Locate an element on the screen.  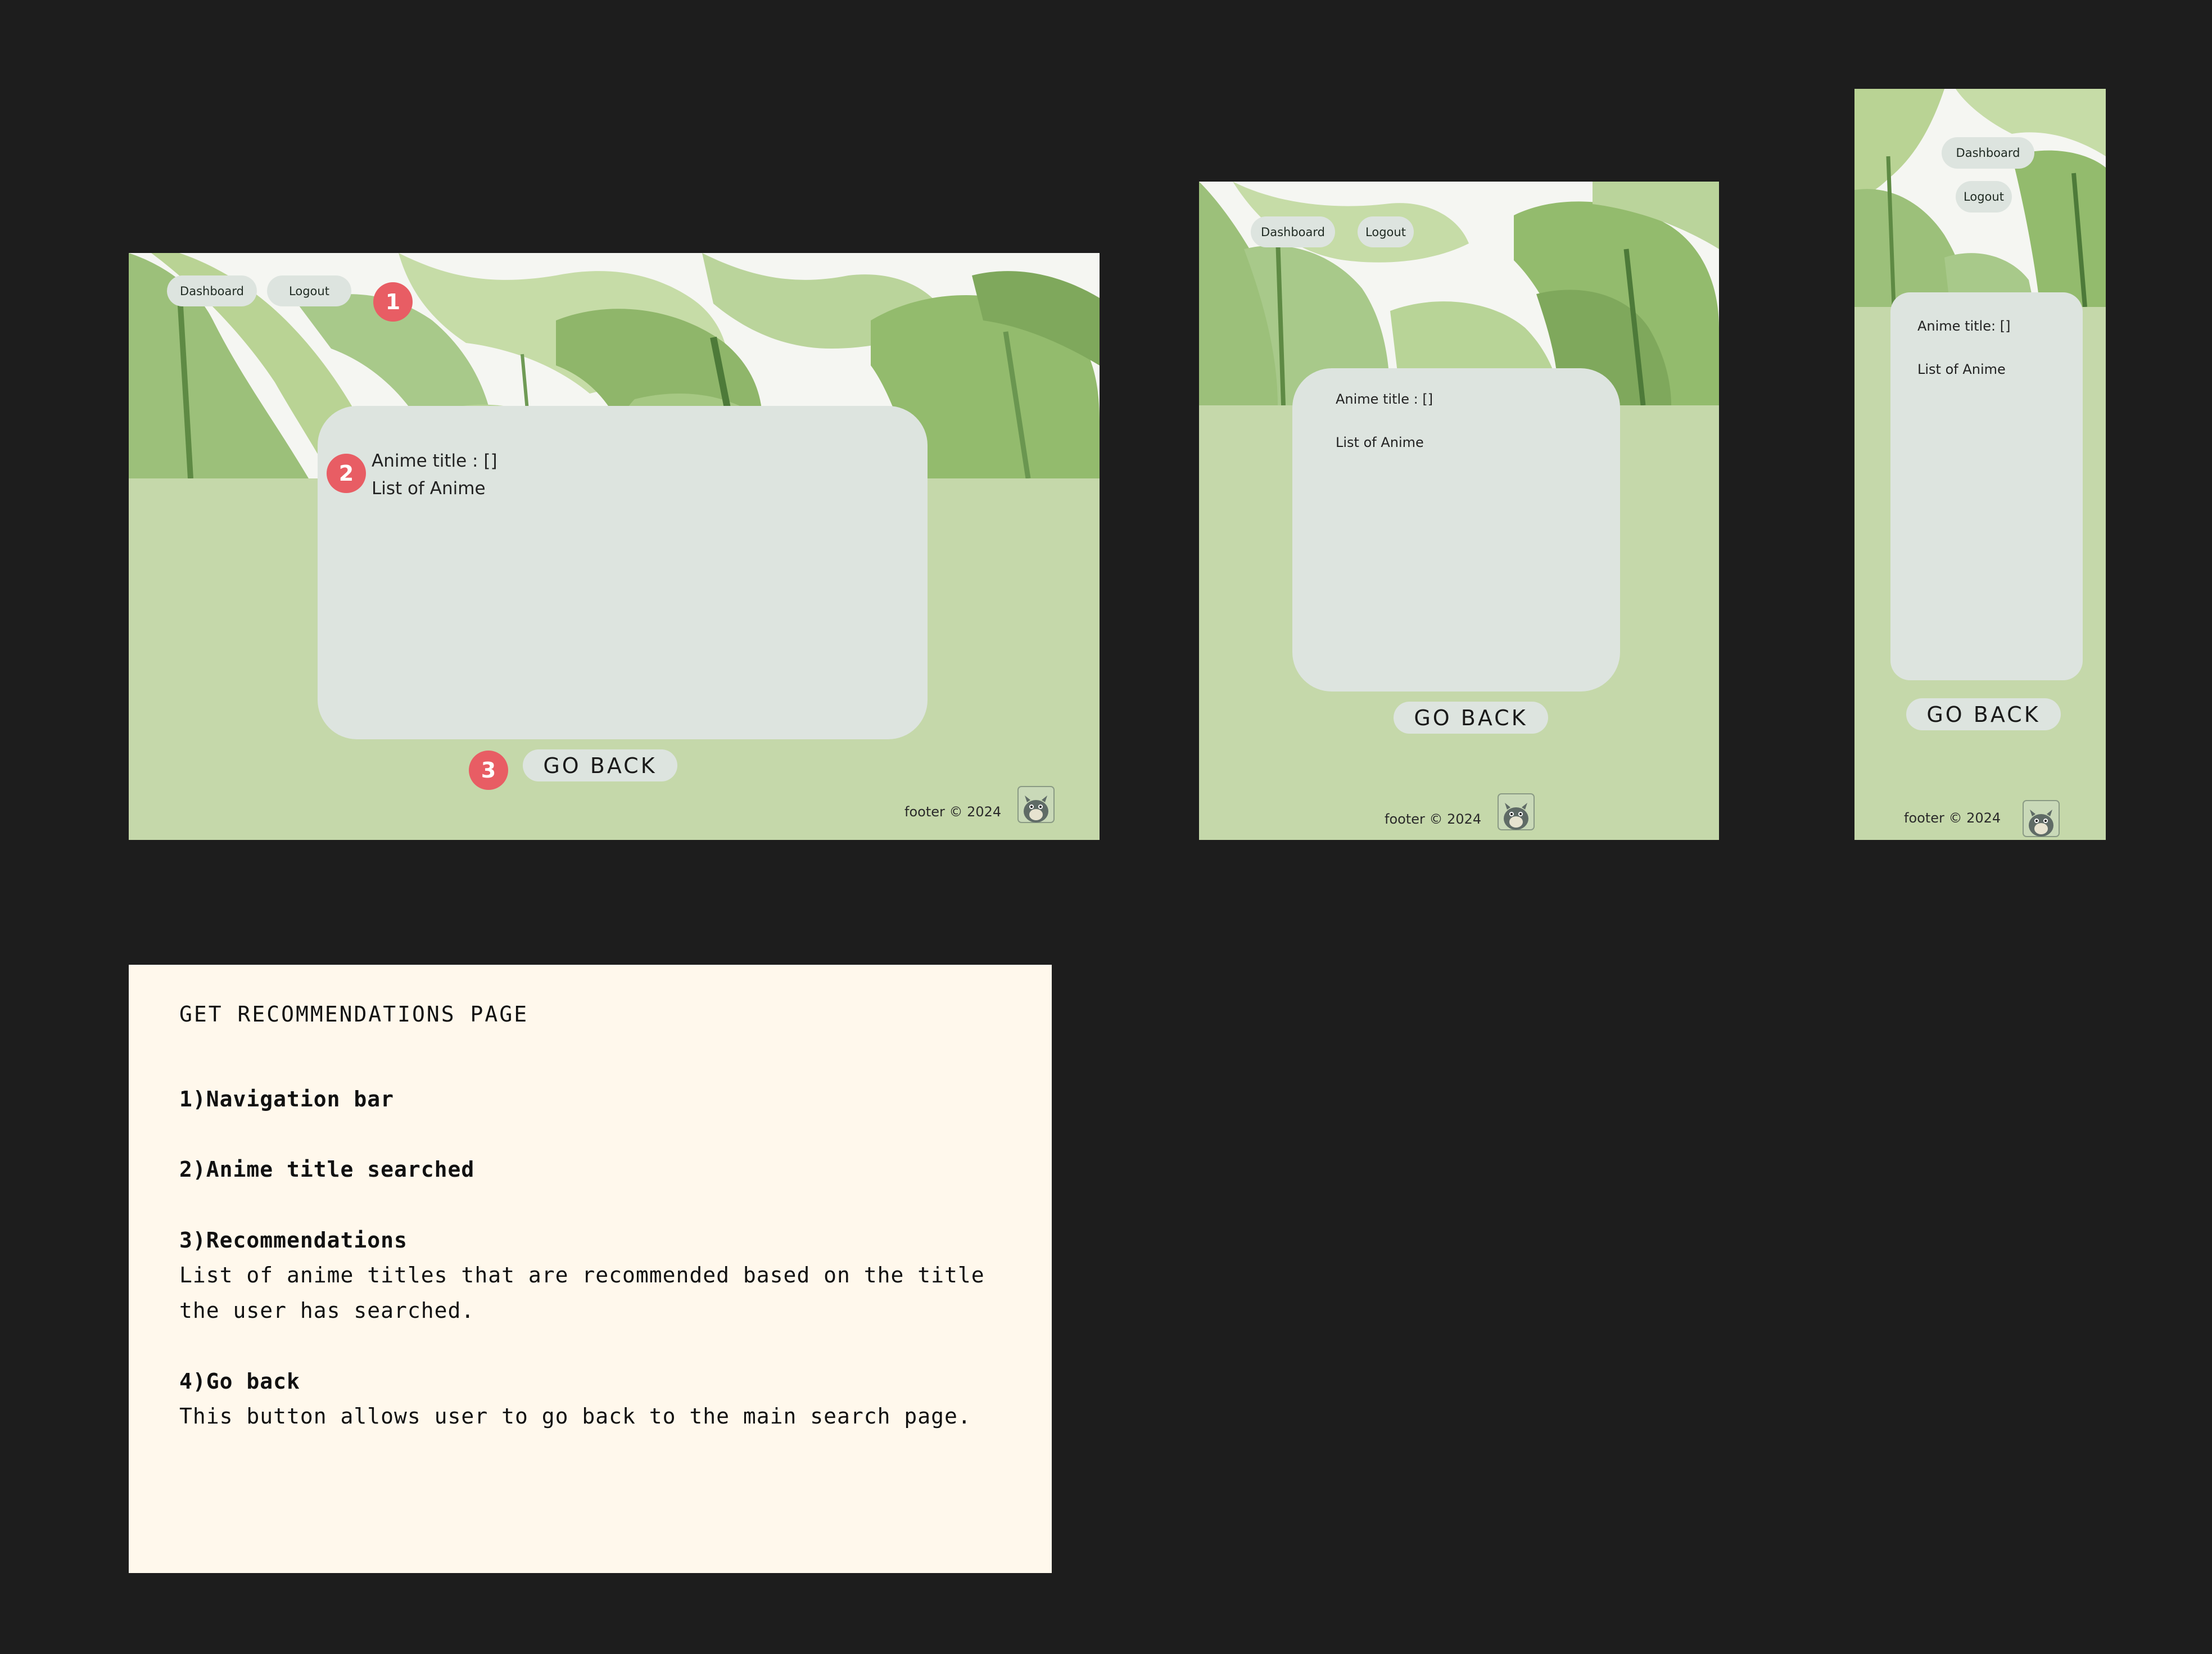
notes-item-heading: 2)Anime title searched is located at coordinates (327, 1169).